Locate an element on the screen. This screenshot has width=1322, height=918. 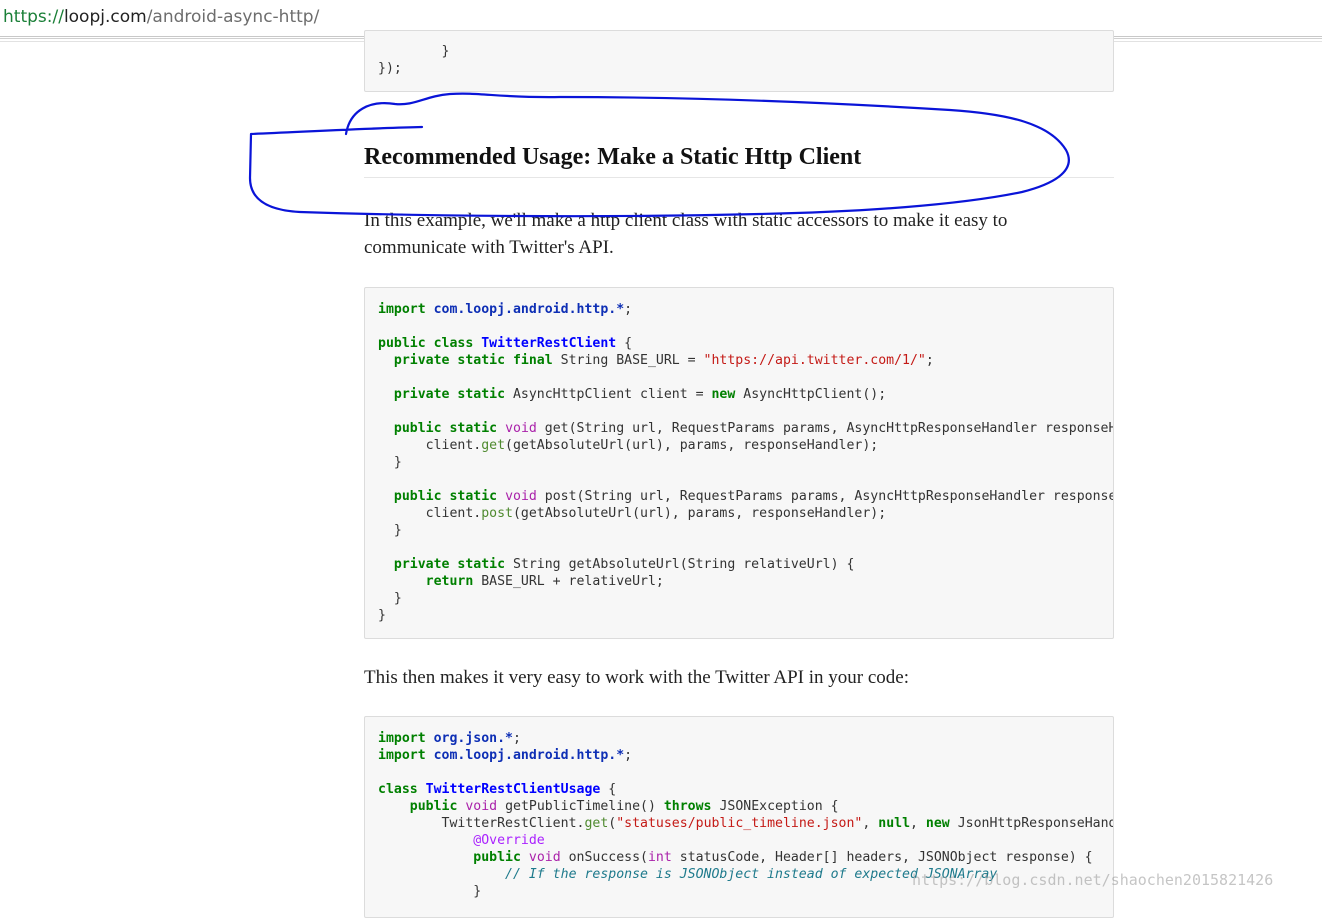
code-annotation: @Override is located at coordinates (509, 840).